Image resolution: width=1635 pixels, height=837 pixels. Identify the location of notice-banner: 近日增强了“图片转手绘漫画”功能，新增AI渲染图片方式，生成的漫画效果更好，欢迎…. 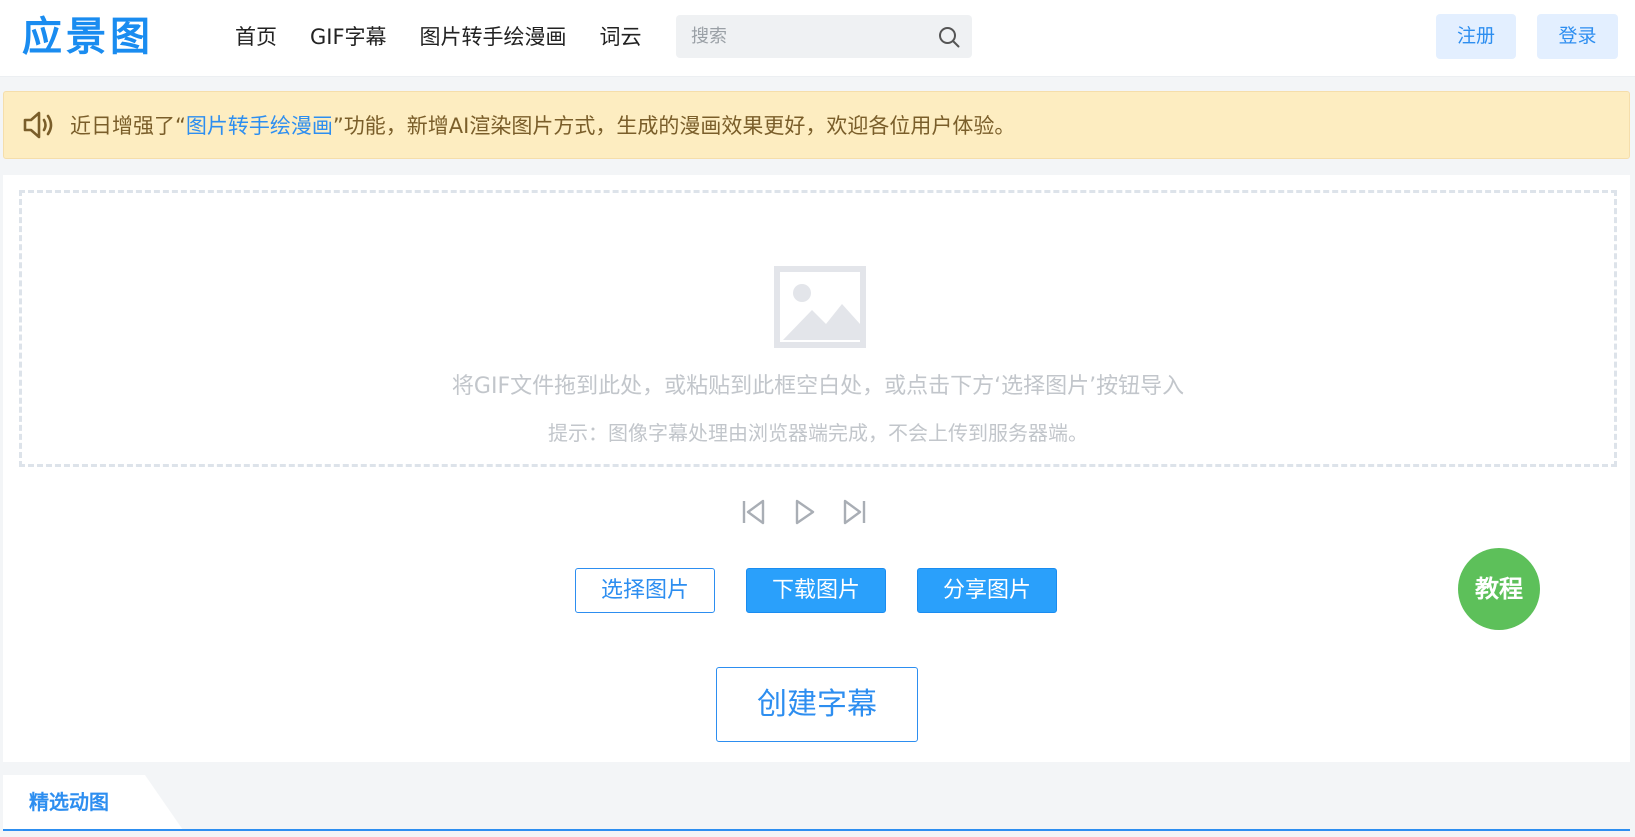
(816, 125).